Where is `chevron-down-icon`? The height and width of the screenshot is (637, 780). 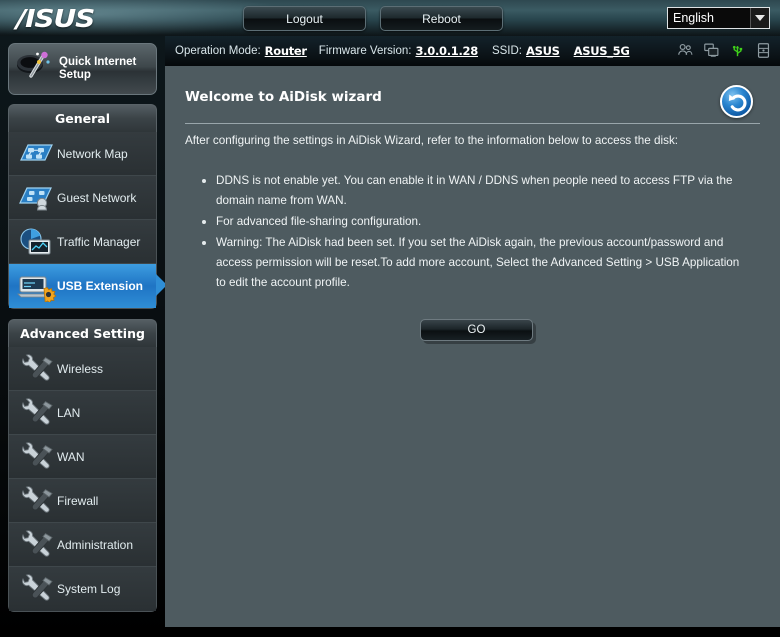 chevron-down-icon is located at coordinates (759, 18).